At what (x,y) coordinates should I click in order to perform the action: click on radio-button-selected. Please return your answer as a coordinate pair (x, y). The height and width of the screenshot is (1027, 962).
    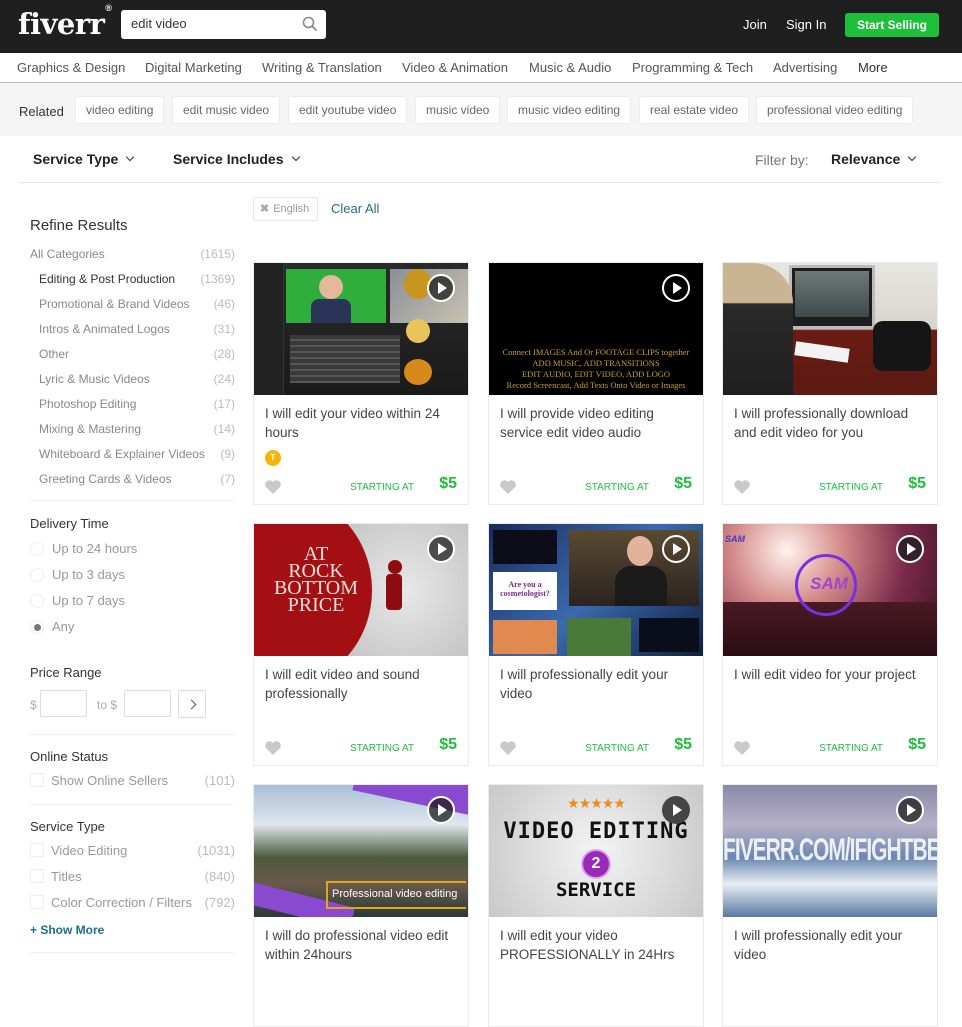
    Looking at the image, I should click on (37, 627).